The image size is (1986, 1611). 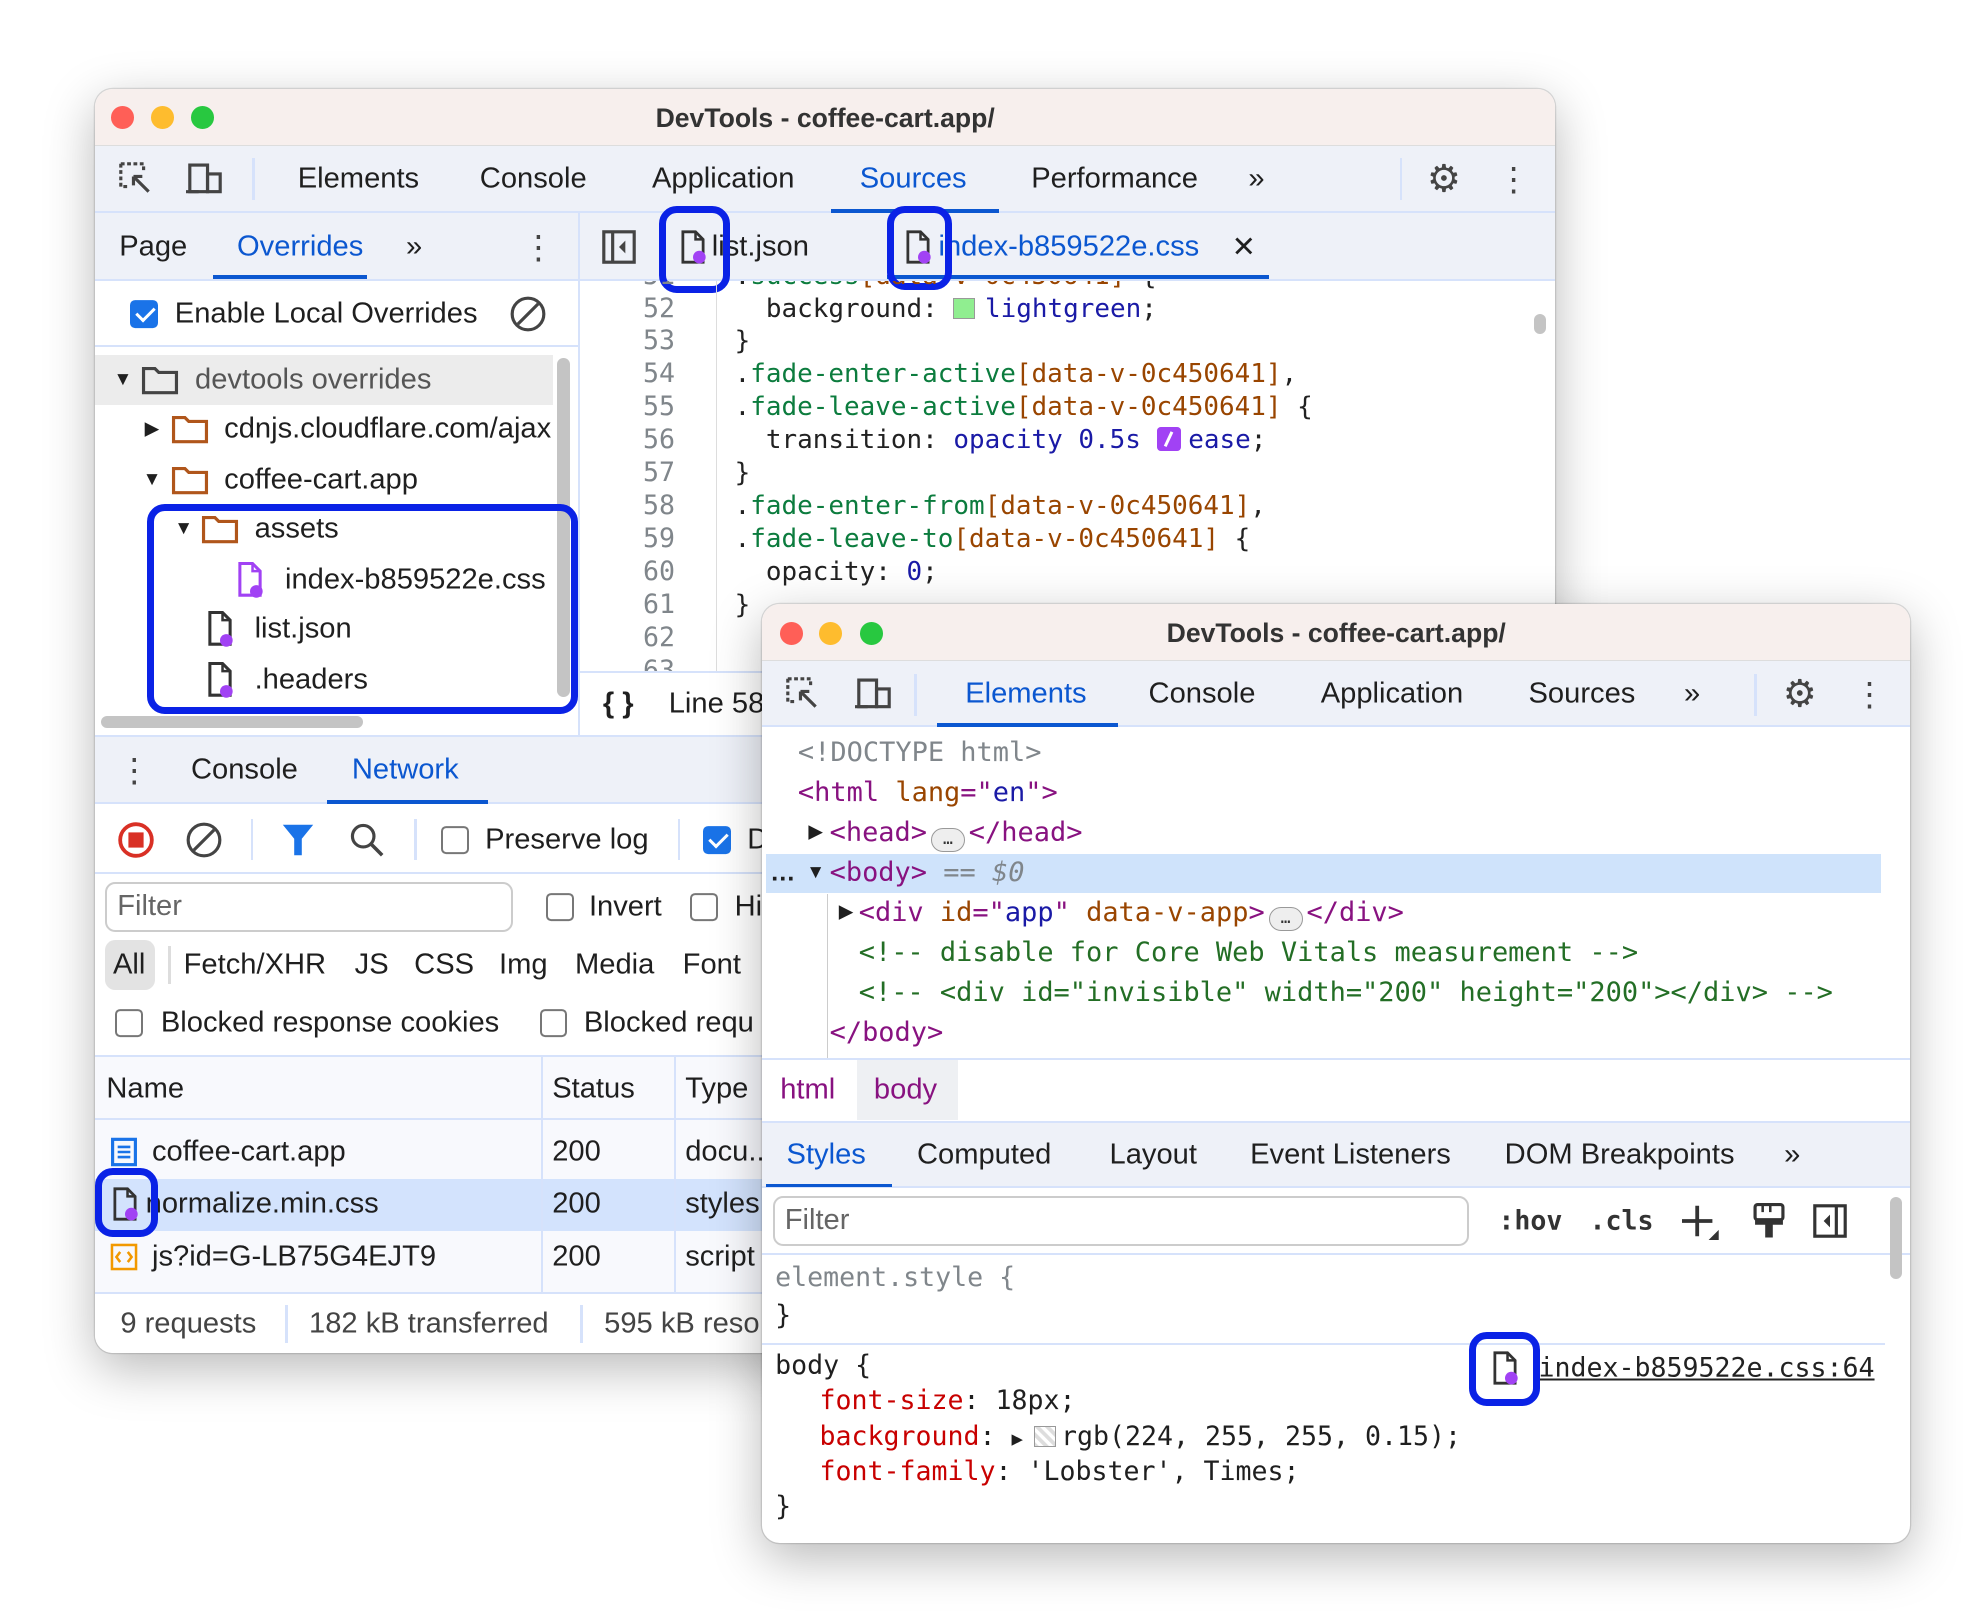 What do you see at coordinates (627, 407) in the screenshot?
I see `line-number: 55` at bounding box center [627, 407].